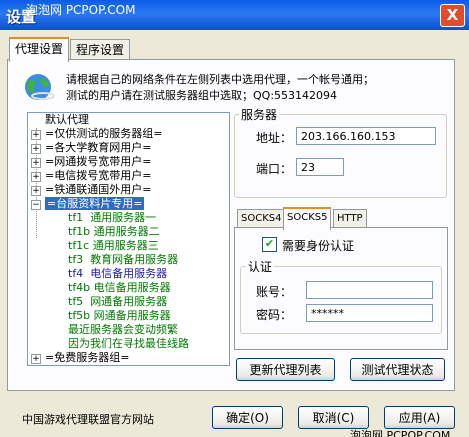 This screenshot has height=437, width=469. Describe the element at coordinates (126, 231) in the screenshot. I see `leaf-name: 通用服务器二` at that location.